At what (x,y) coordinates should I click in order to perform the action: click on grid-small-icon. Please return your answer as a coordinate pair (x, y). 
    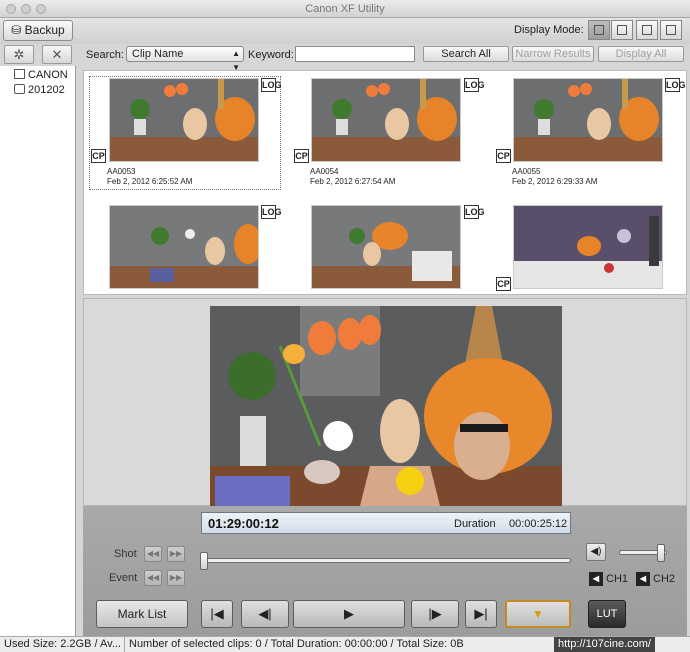
    Looking at the image, I should click on (622, 30).